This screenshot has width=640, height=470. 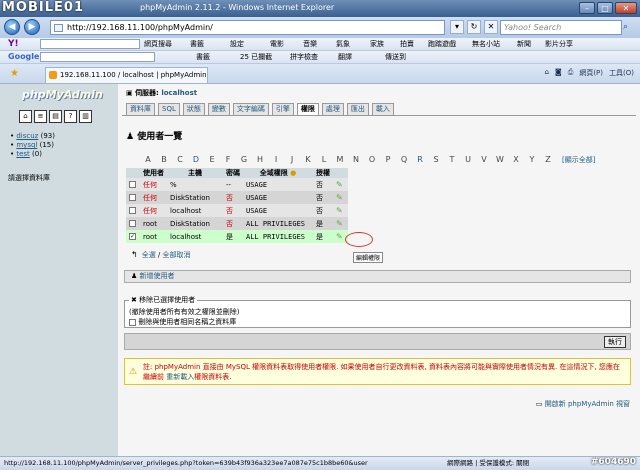 I want to click on letter: V, so click(x=484, y=160).